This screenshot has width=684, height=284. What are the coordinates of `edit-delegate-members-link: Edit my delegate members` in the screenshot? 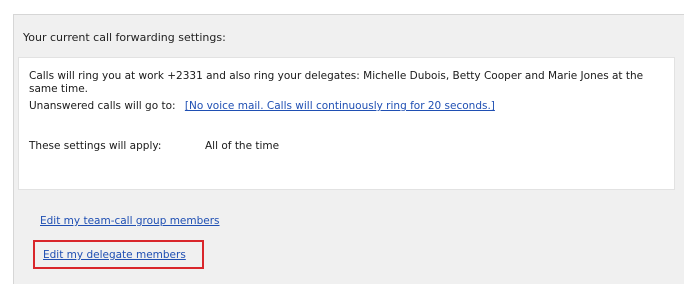 It's located at (114, 255).